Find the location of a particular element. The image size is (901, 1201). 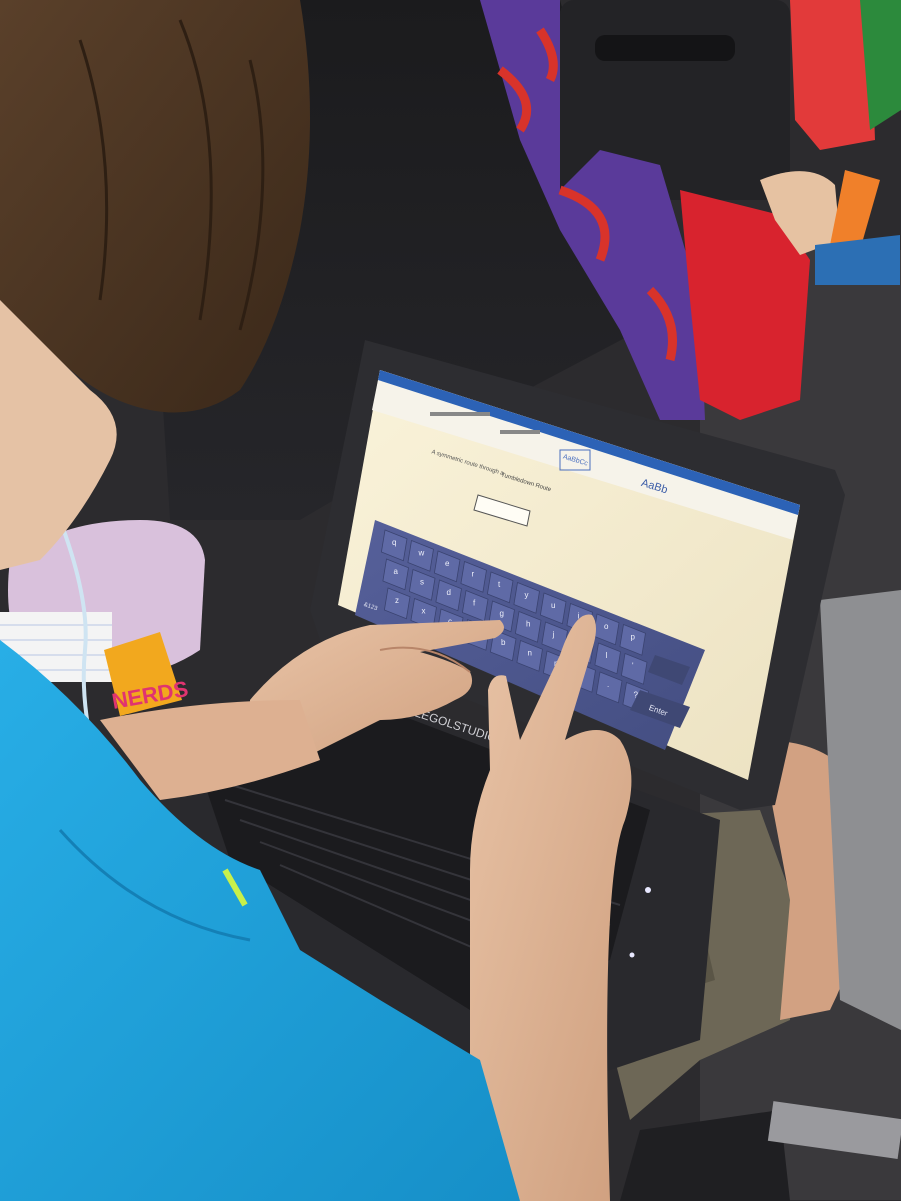

touch-key-label: b is located at coordinates (503, 642).